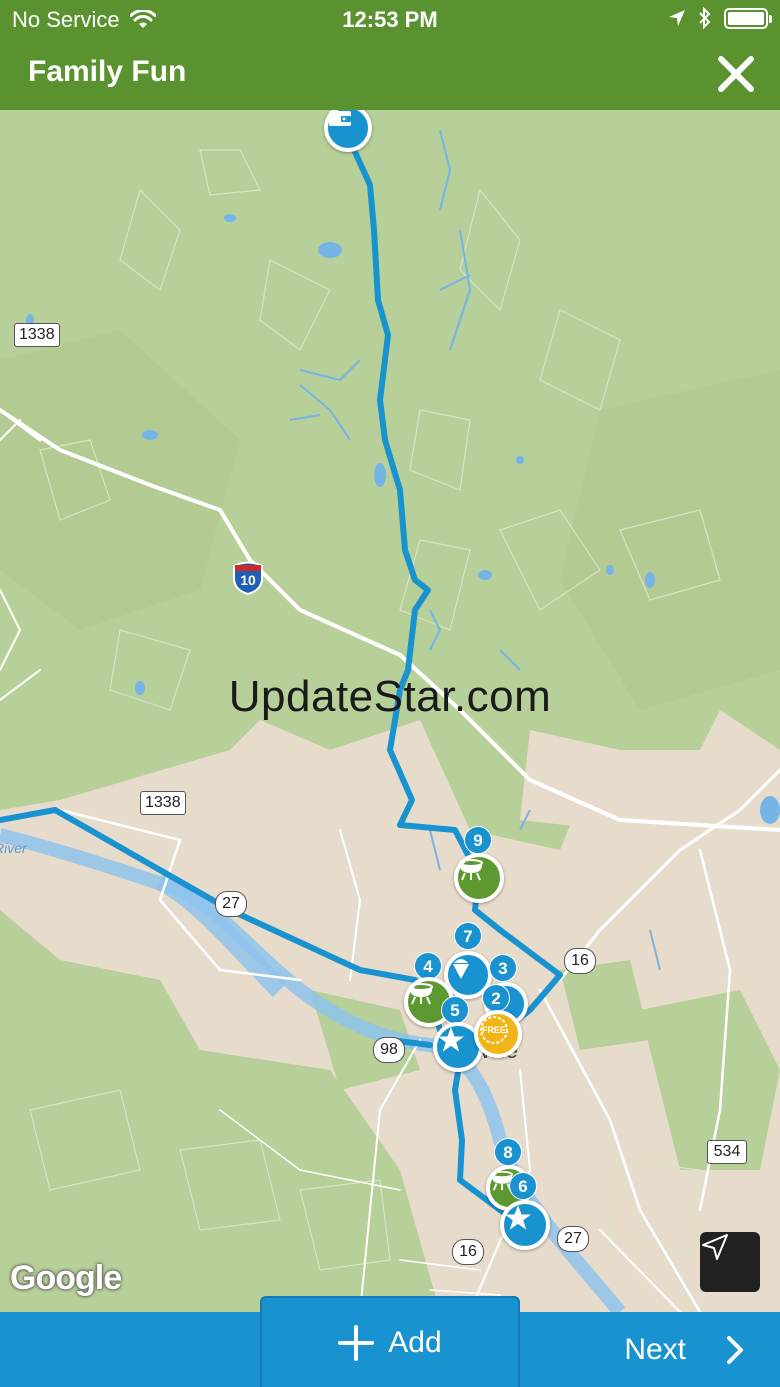 This screenshot has height=1387, width=780. What do you see at coordinates (13, 848) in the screenshot?
I see `river-label: River` at bounding box center [13, 848].